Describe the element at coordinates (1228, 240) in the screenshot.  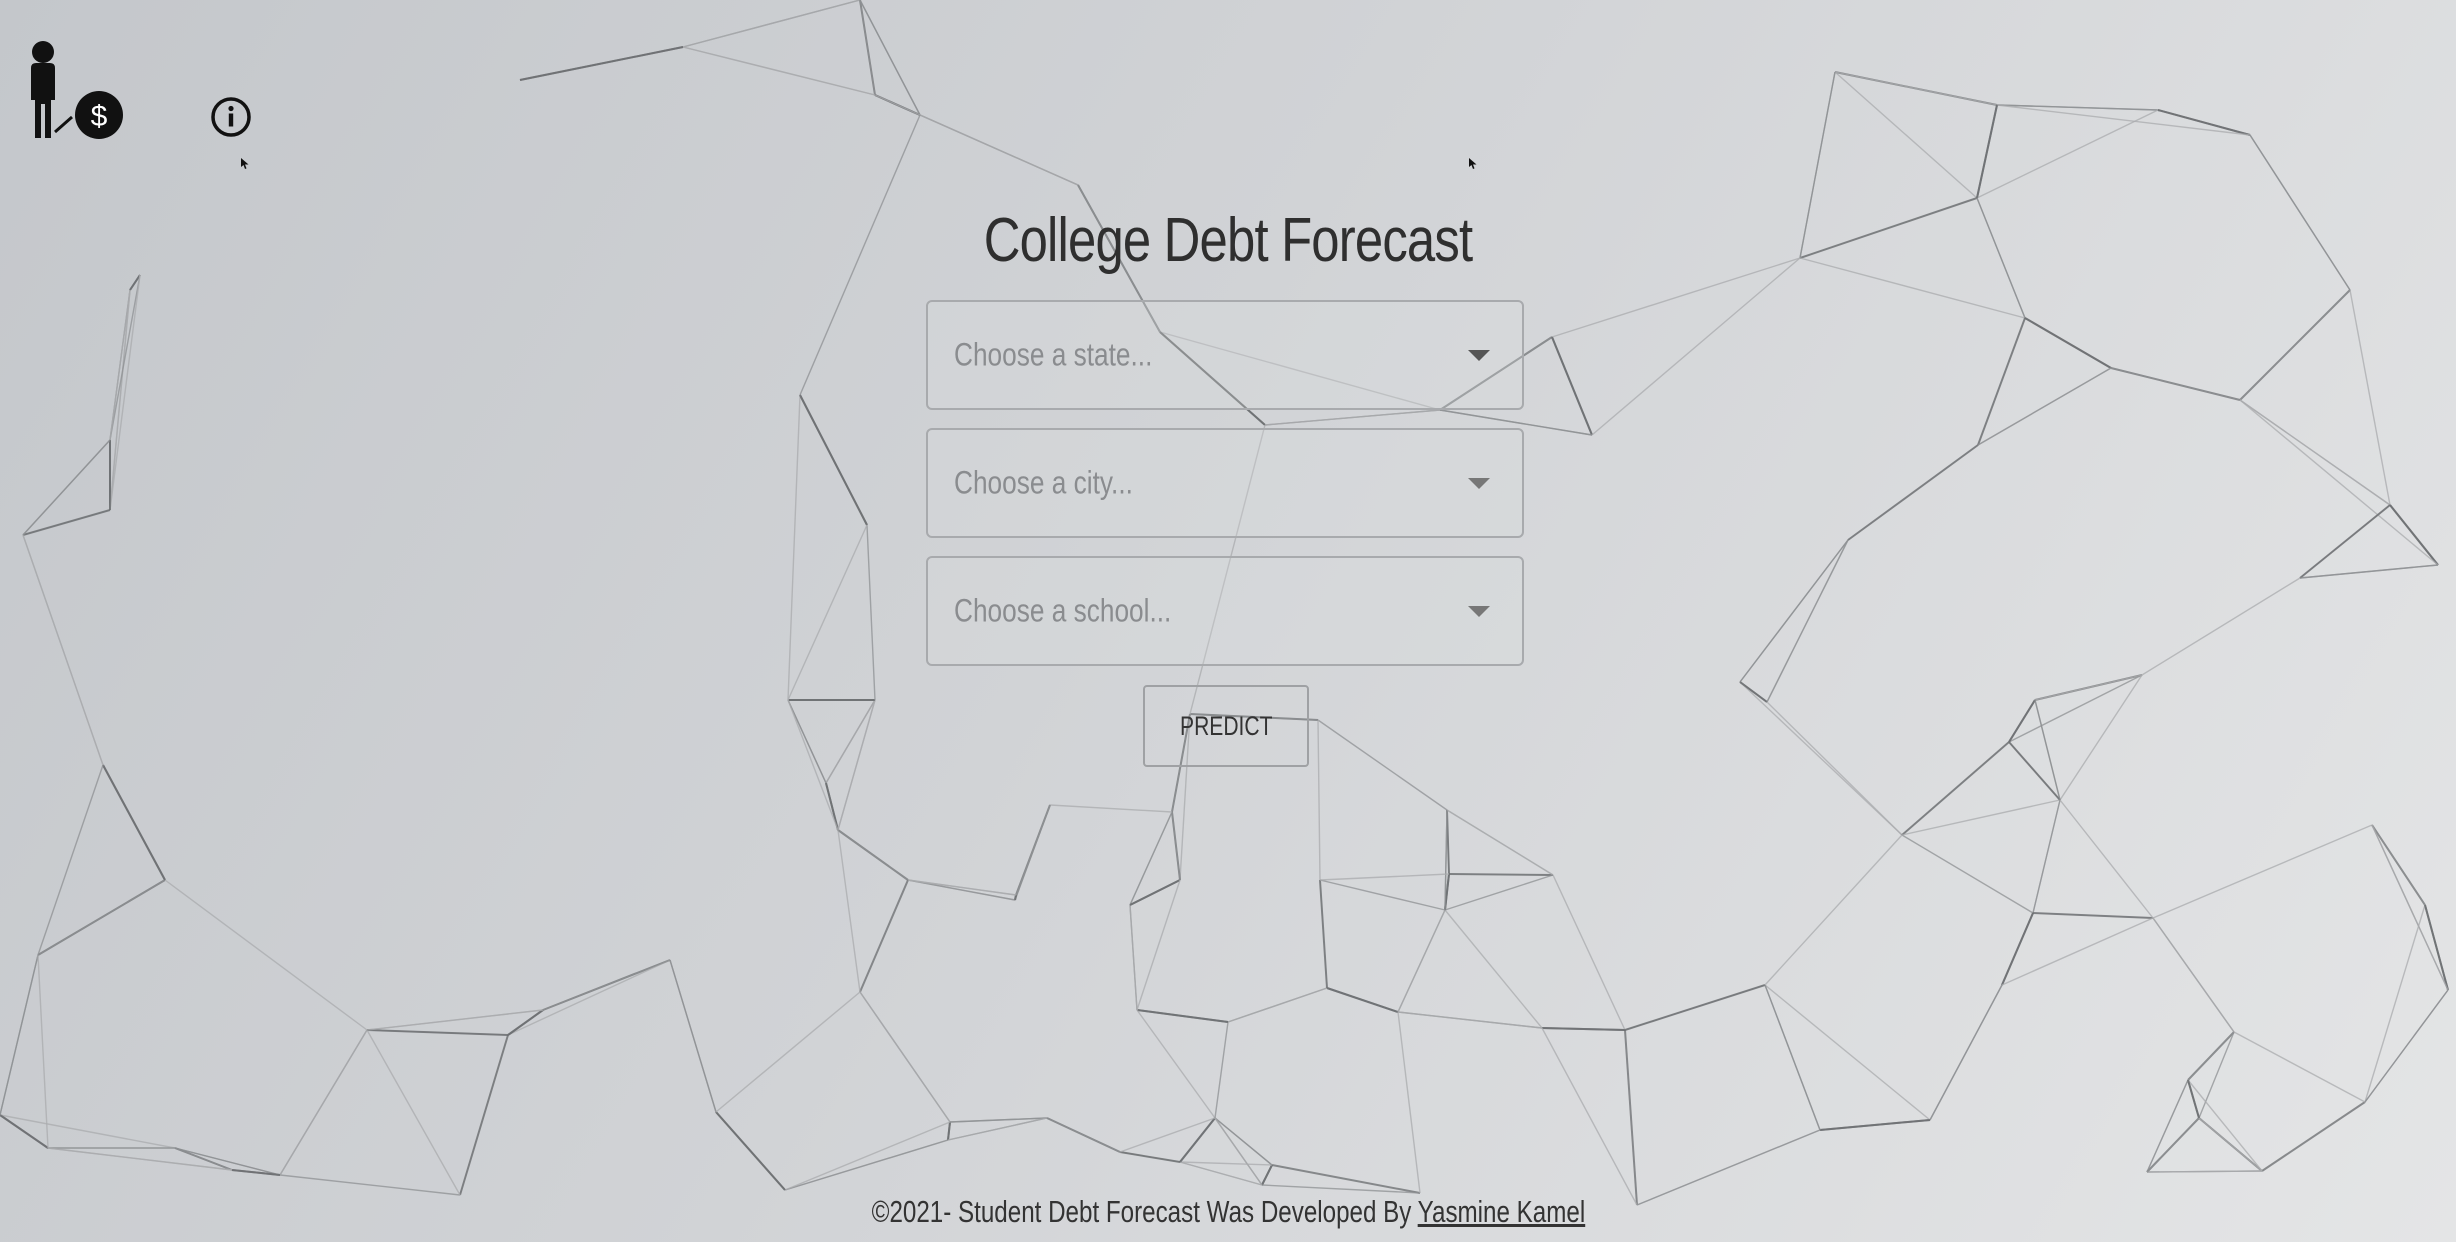
I see `page-title: College Debt Forecast` at that location.